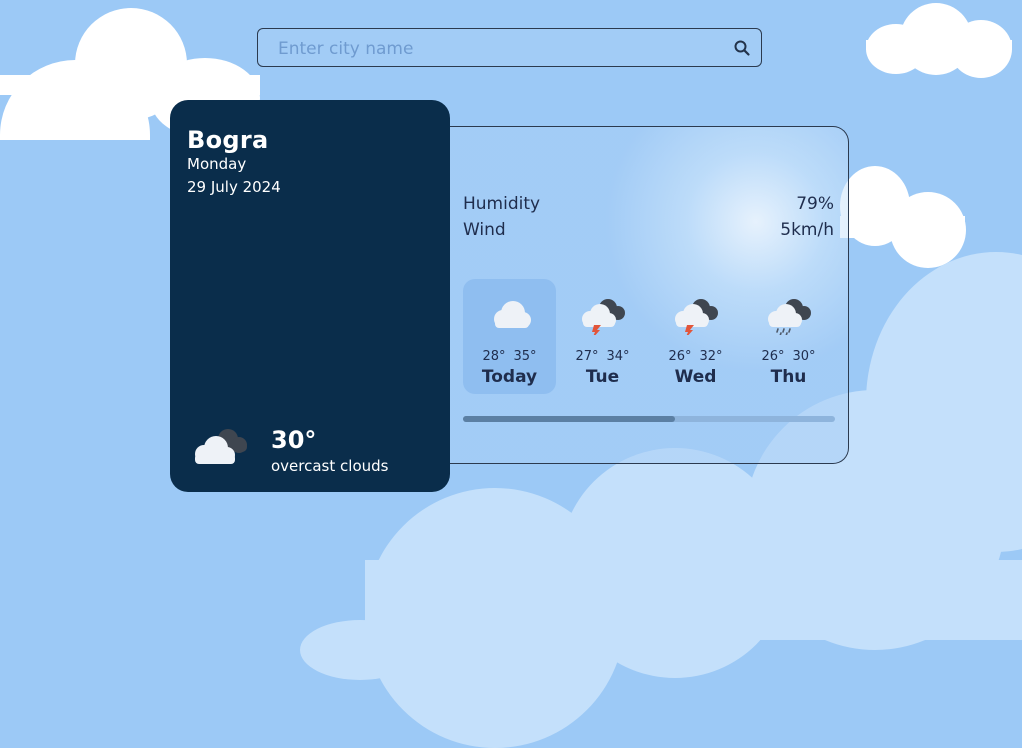 This screenshot has width=1022, height=748. What do you see at coordinates (221, 446) in the screenshot?
I see `overcast-cloud-icon` at bounding box center [221, 446].